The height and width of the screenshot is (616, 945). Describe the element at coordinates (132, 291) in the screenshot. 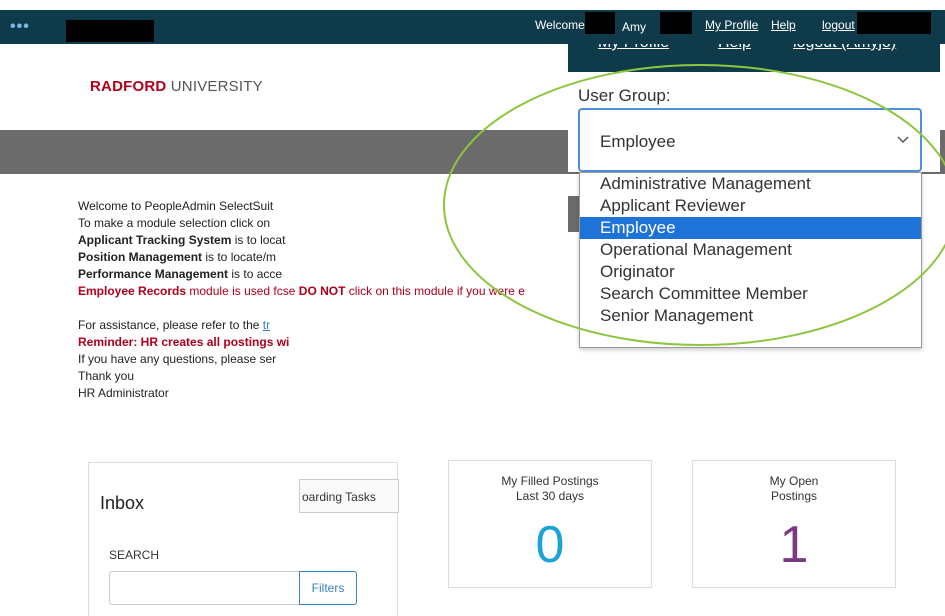

I see `module-name: Employee Records` at that location.